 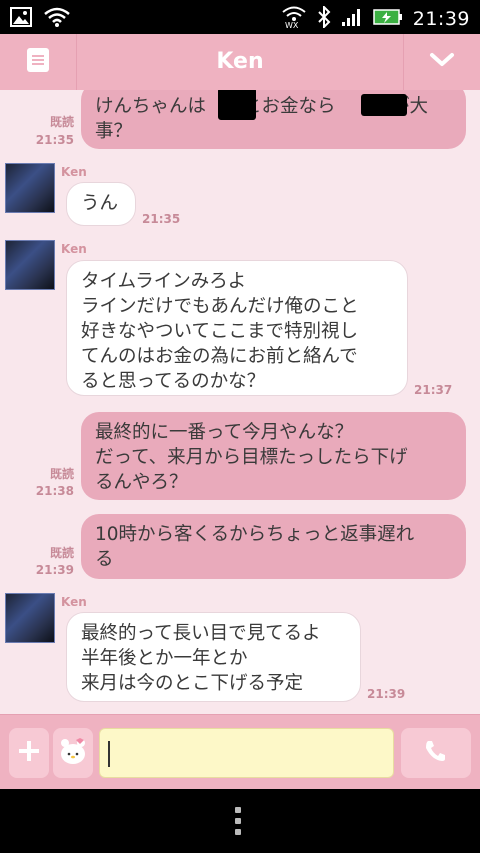 I want to click on dropdown-button, so click(x=441, y=62).